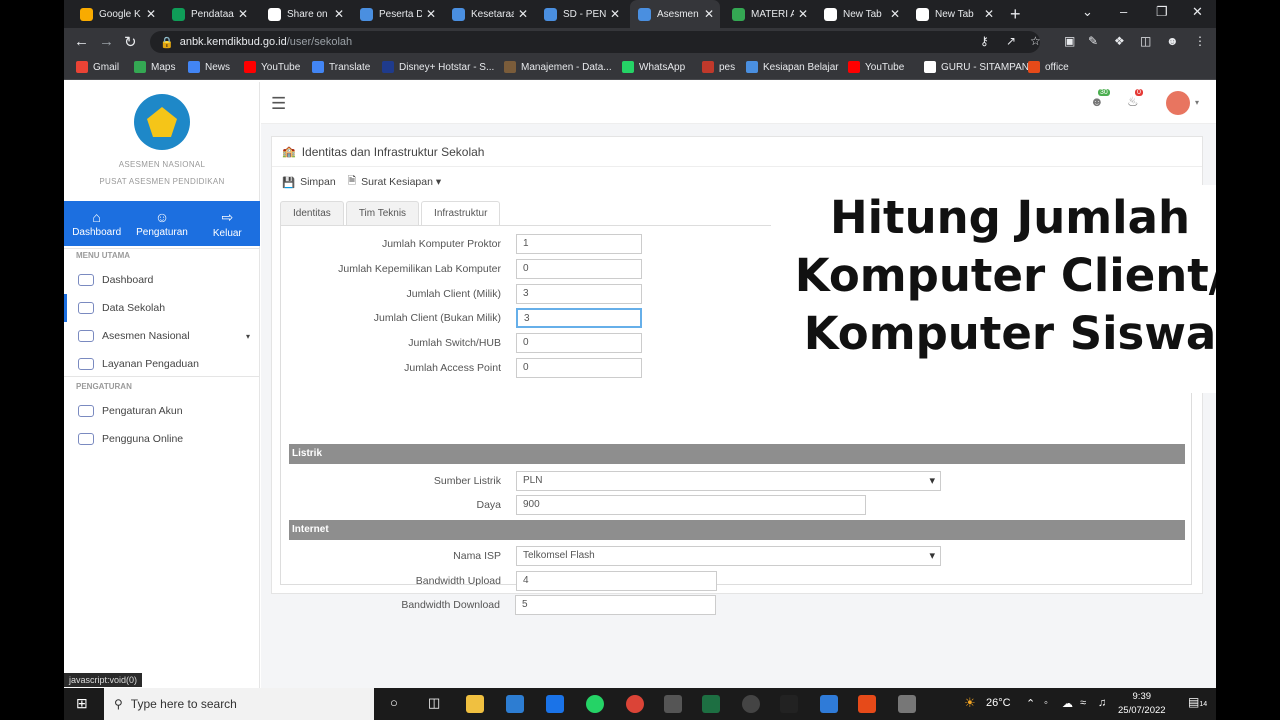 This screenshot has height=720, width=1280. What do you see at coordinates (1197, 12) in the screenshot?
I see `close-window-button: ✕` at bounding box center [1197, 12].